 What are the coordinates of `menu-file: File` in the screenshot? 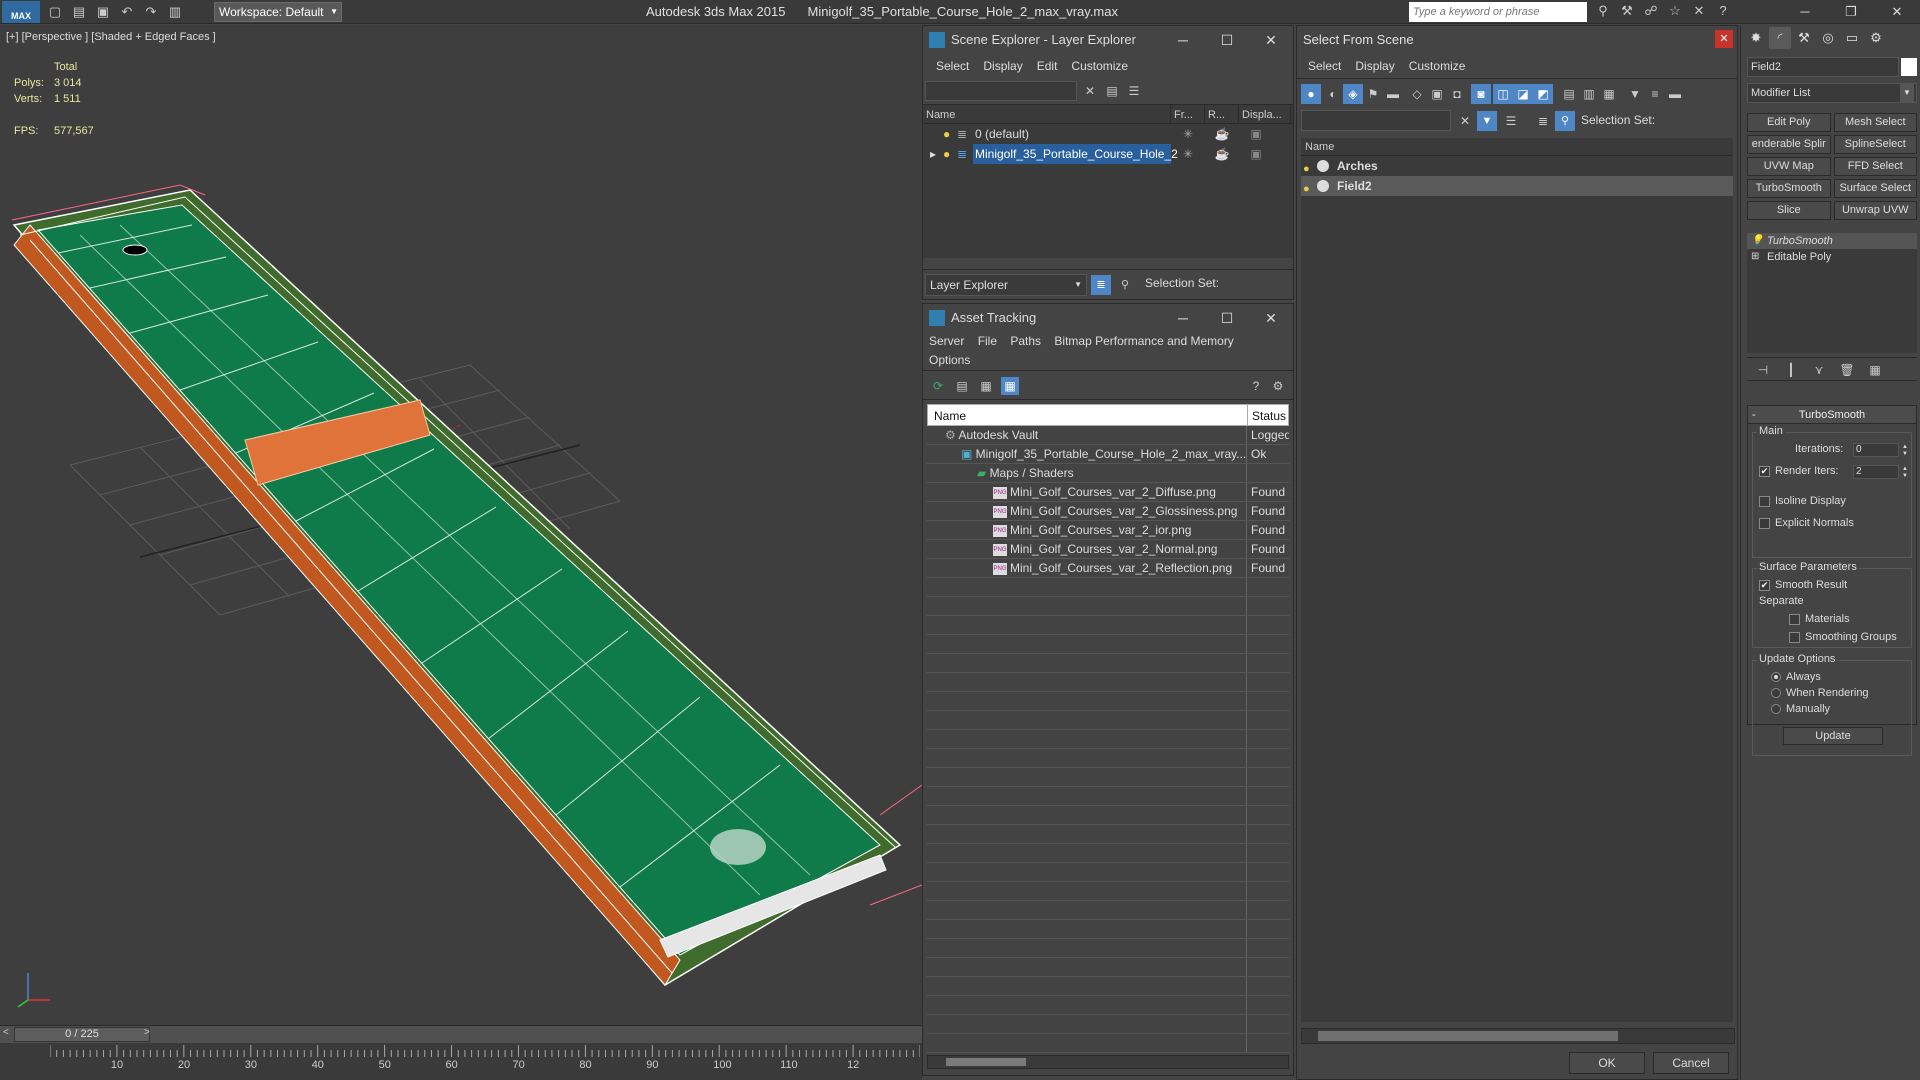 It's located at (987, 341).